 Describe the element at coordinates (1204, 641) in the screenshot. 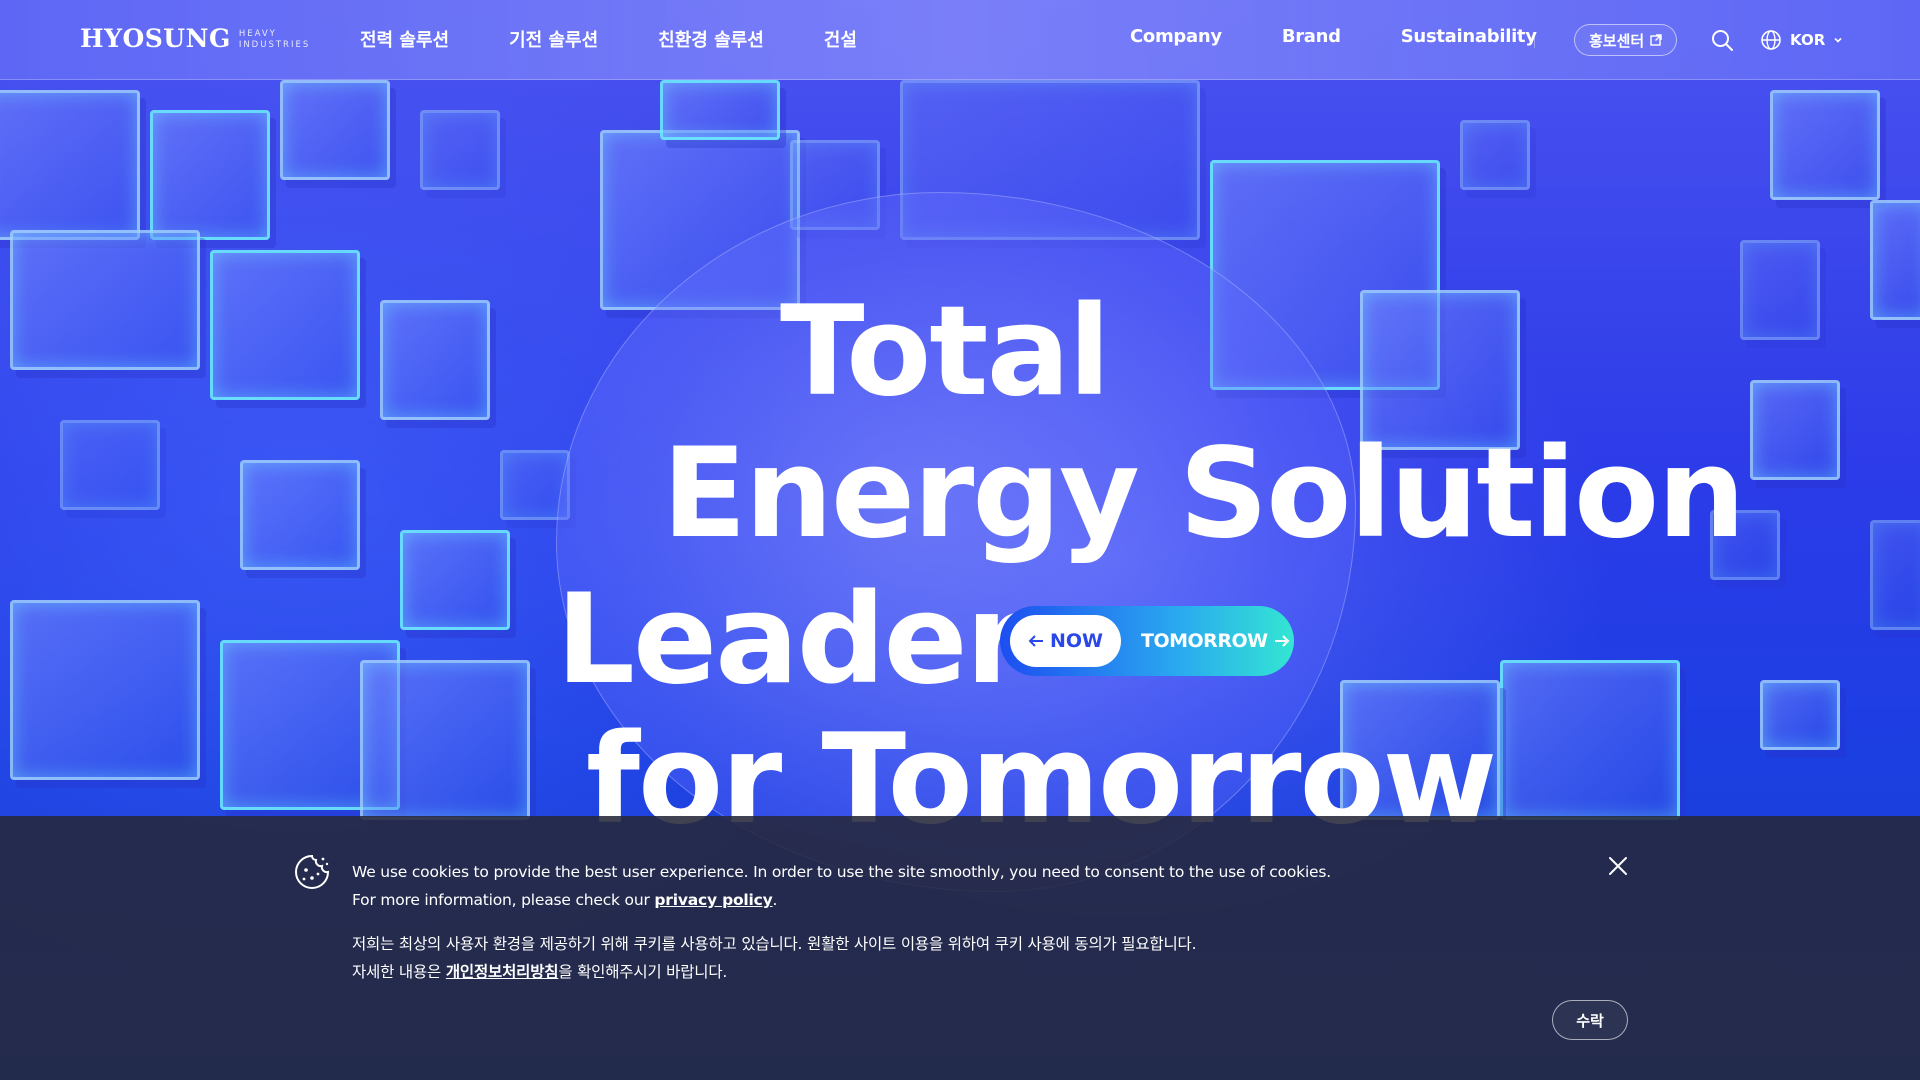

I see `tomorrow-label: TOMORROW` at that location.